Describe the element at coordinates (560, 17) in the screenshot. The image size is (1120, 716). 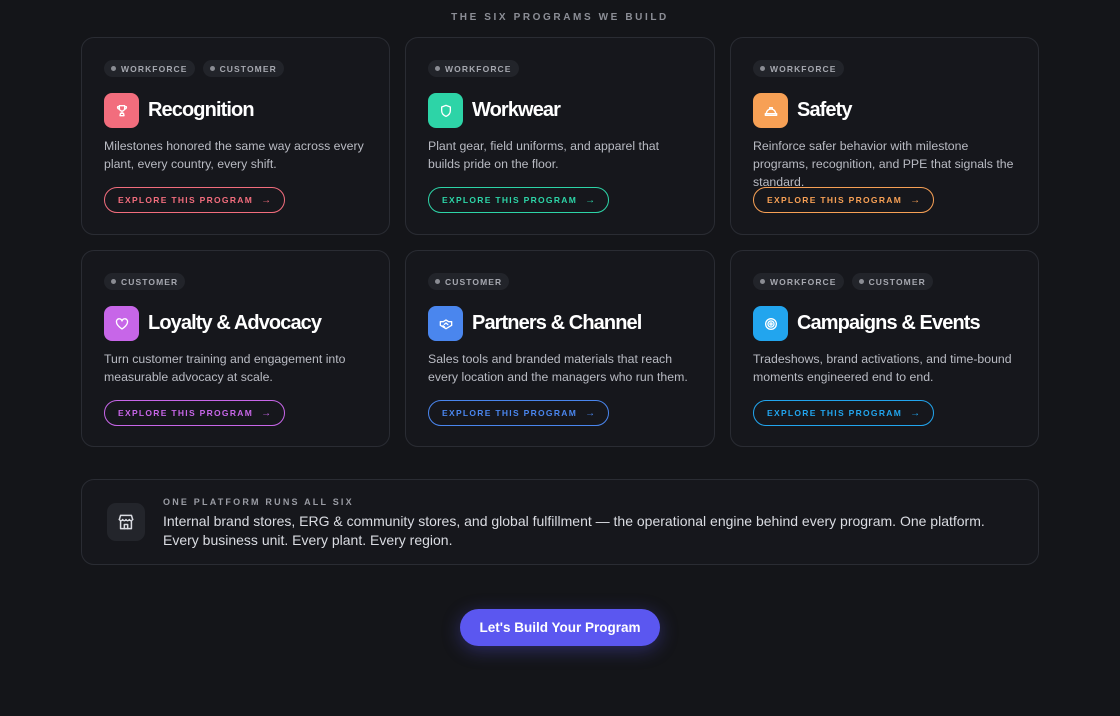
I see `section-eyebrow: THE SIX PROGRAMS WE BUILD` at that location.